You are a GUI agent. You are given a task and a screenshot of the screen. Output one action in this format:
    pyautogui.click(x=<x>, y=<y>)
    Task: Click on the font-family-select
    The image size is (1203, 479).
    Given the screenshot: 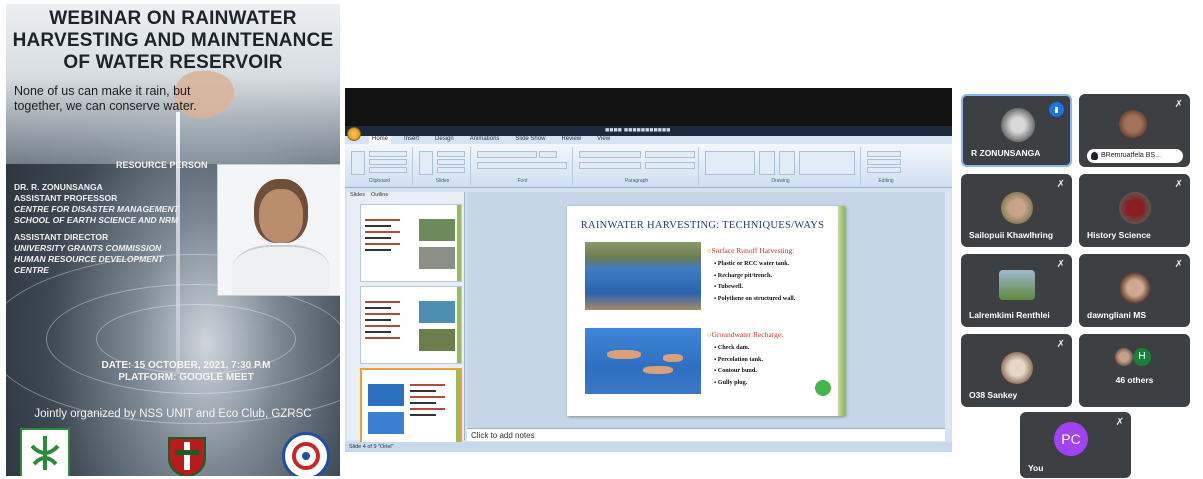 What is the action you would take?
    pyautogui.click(x=507, y=154)
    